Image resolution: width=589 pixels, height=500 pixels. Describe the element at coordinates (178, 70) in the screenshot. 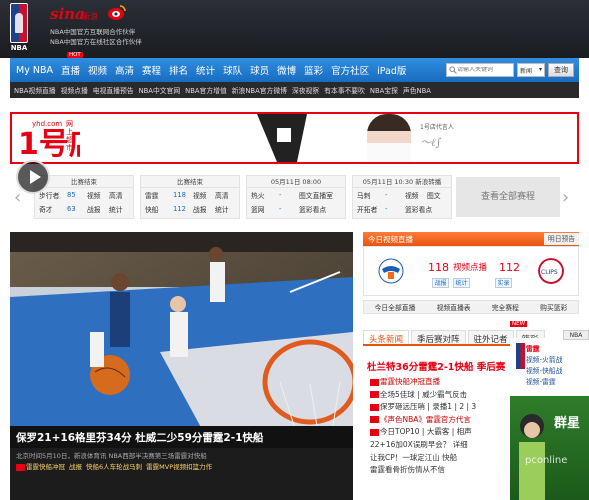

I see `nav-standings: 排名` at that location.